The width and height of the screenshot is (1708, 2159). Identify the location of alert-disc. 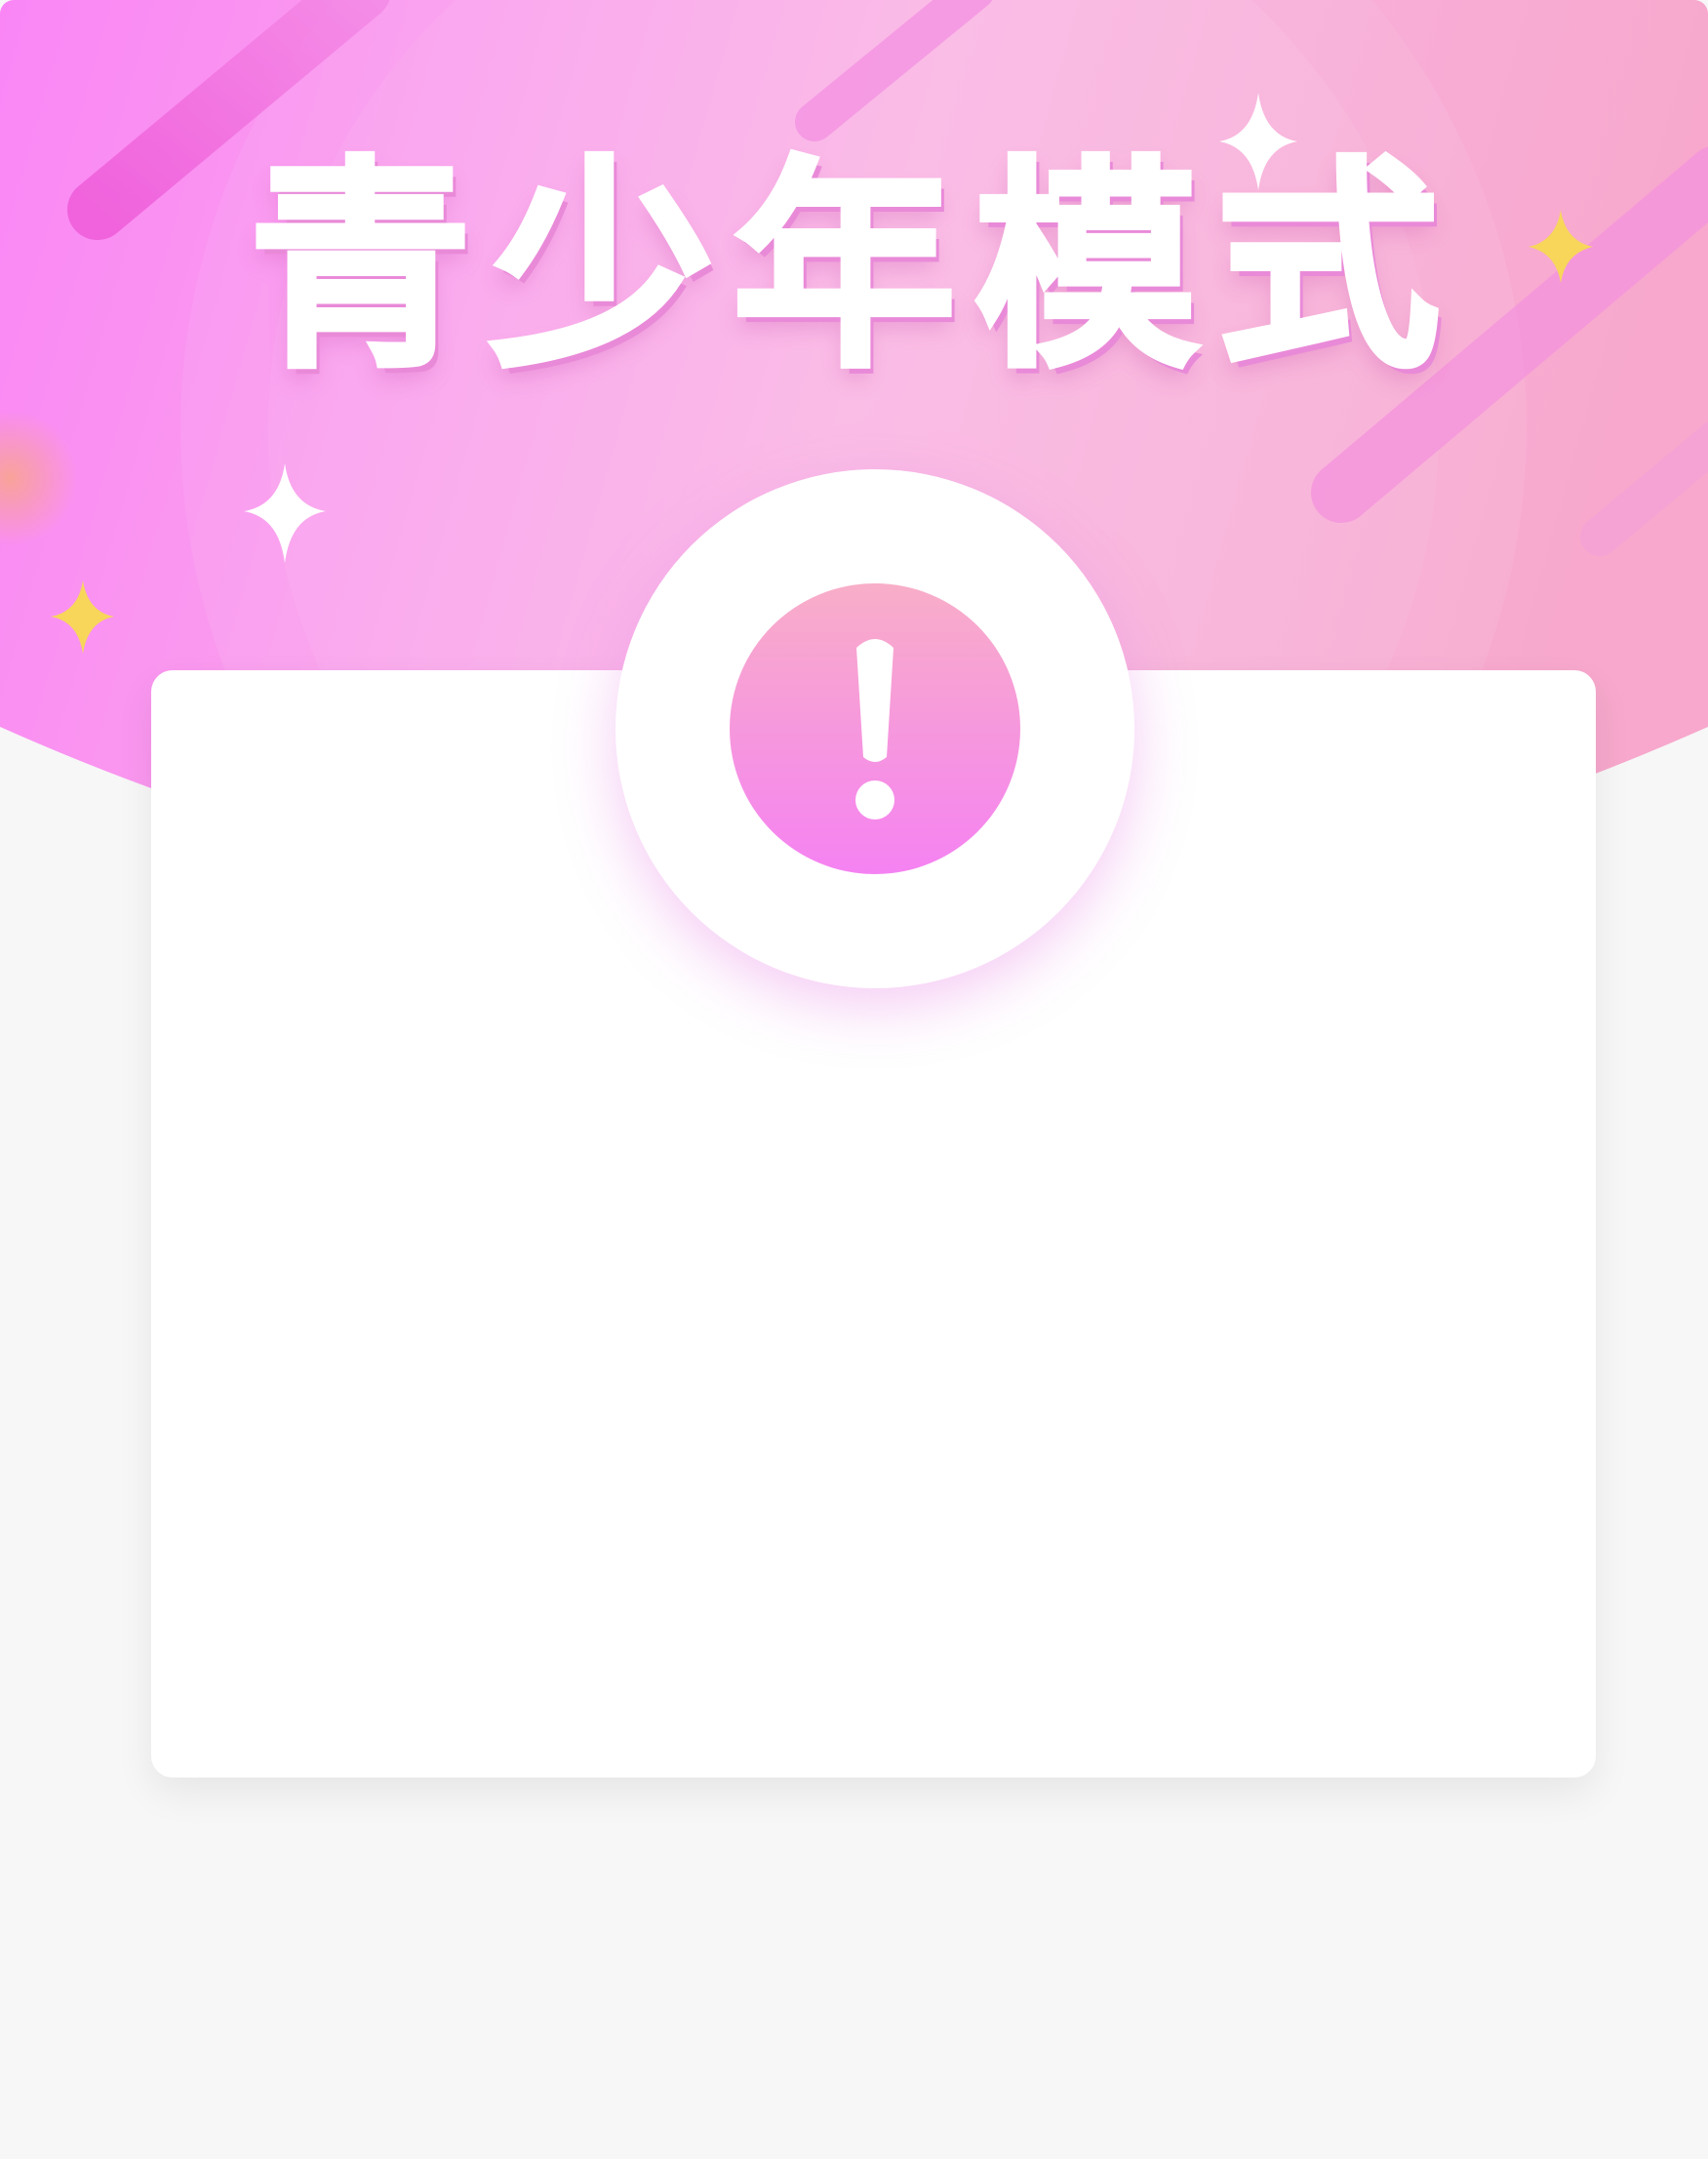
(875, 728).